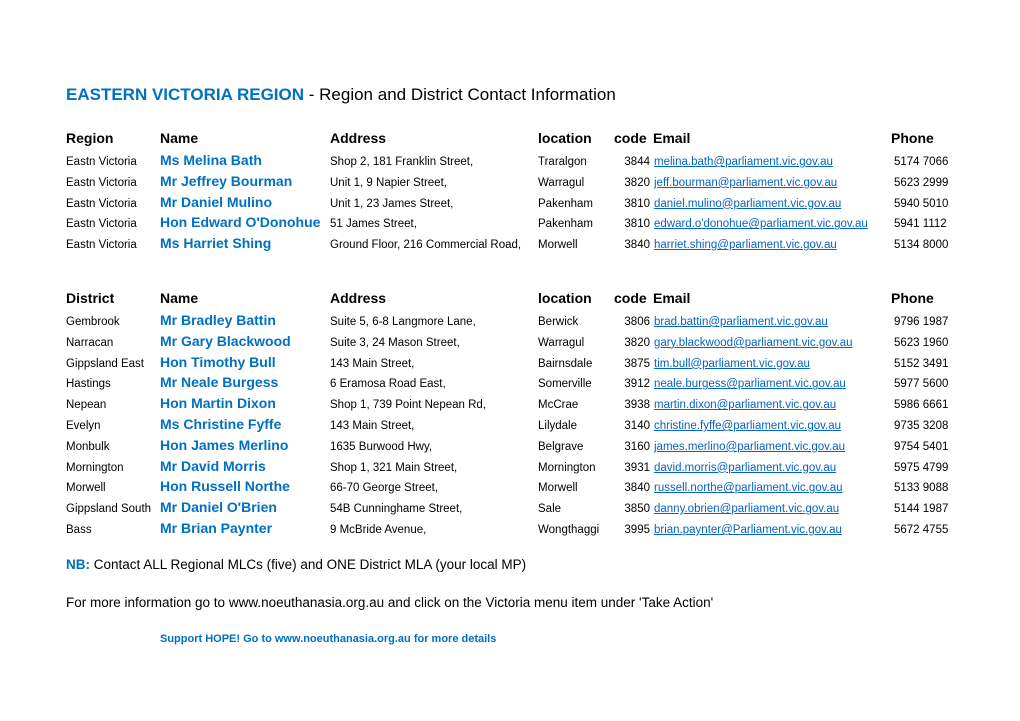  I want to click on location-cell: Lilydale, so click(557, 425).